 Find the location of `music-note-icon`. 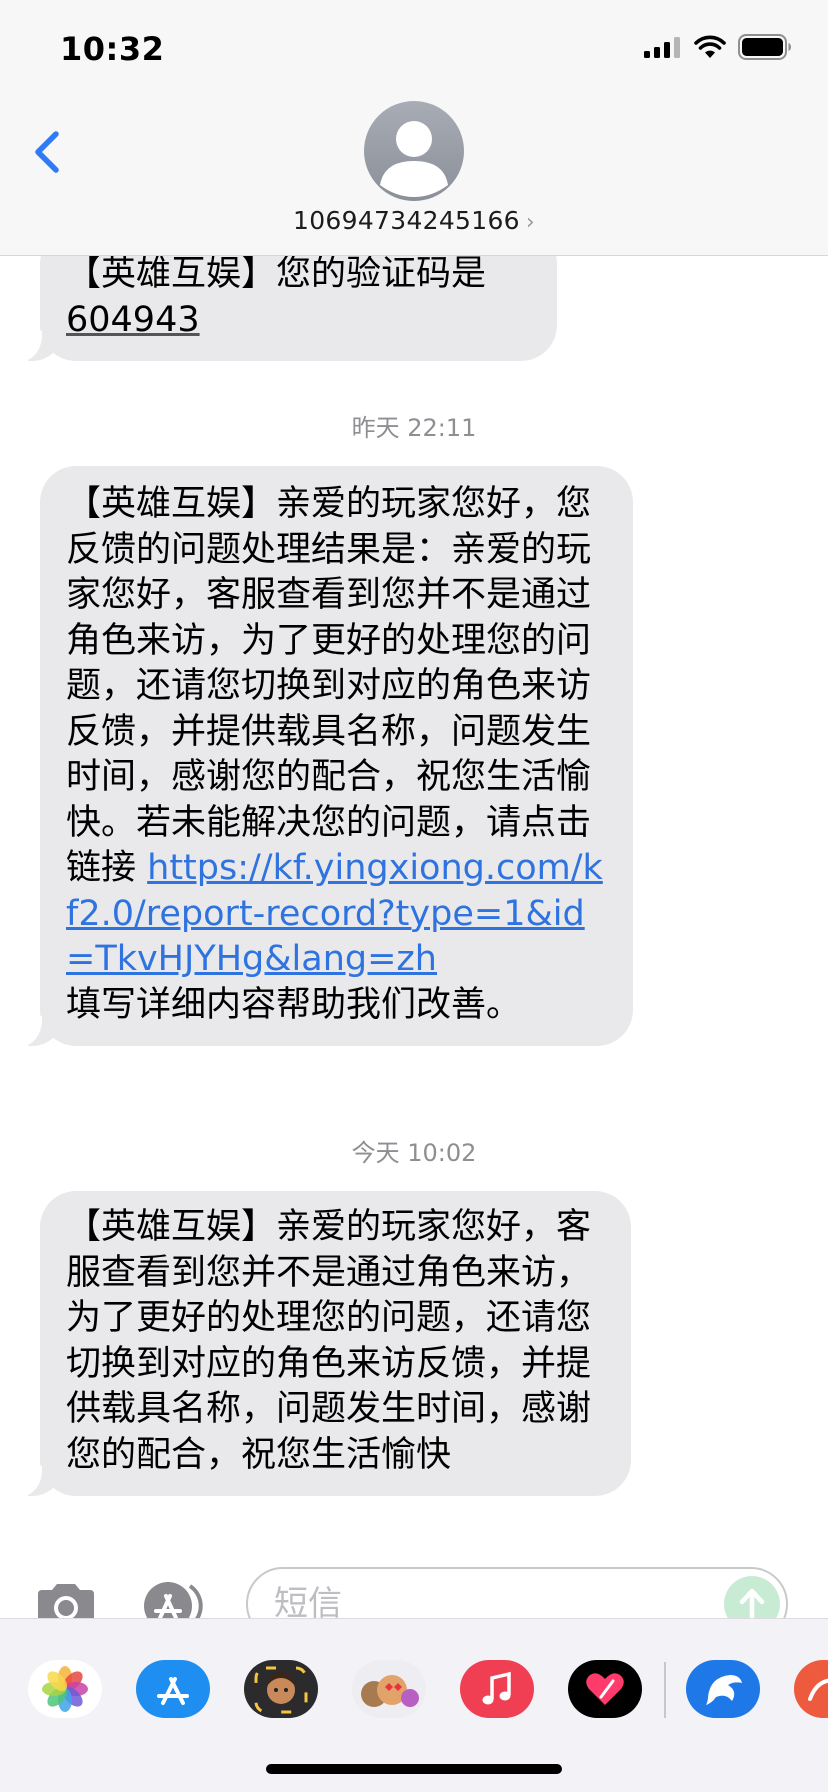

music-note-icon is located at coordinates (496, 1688).